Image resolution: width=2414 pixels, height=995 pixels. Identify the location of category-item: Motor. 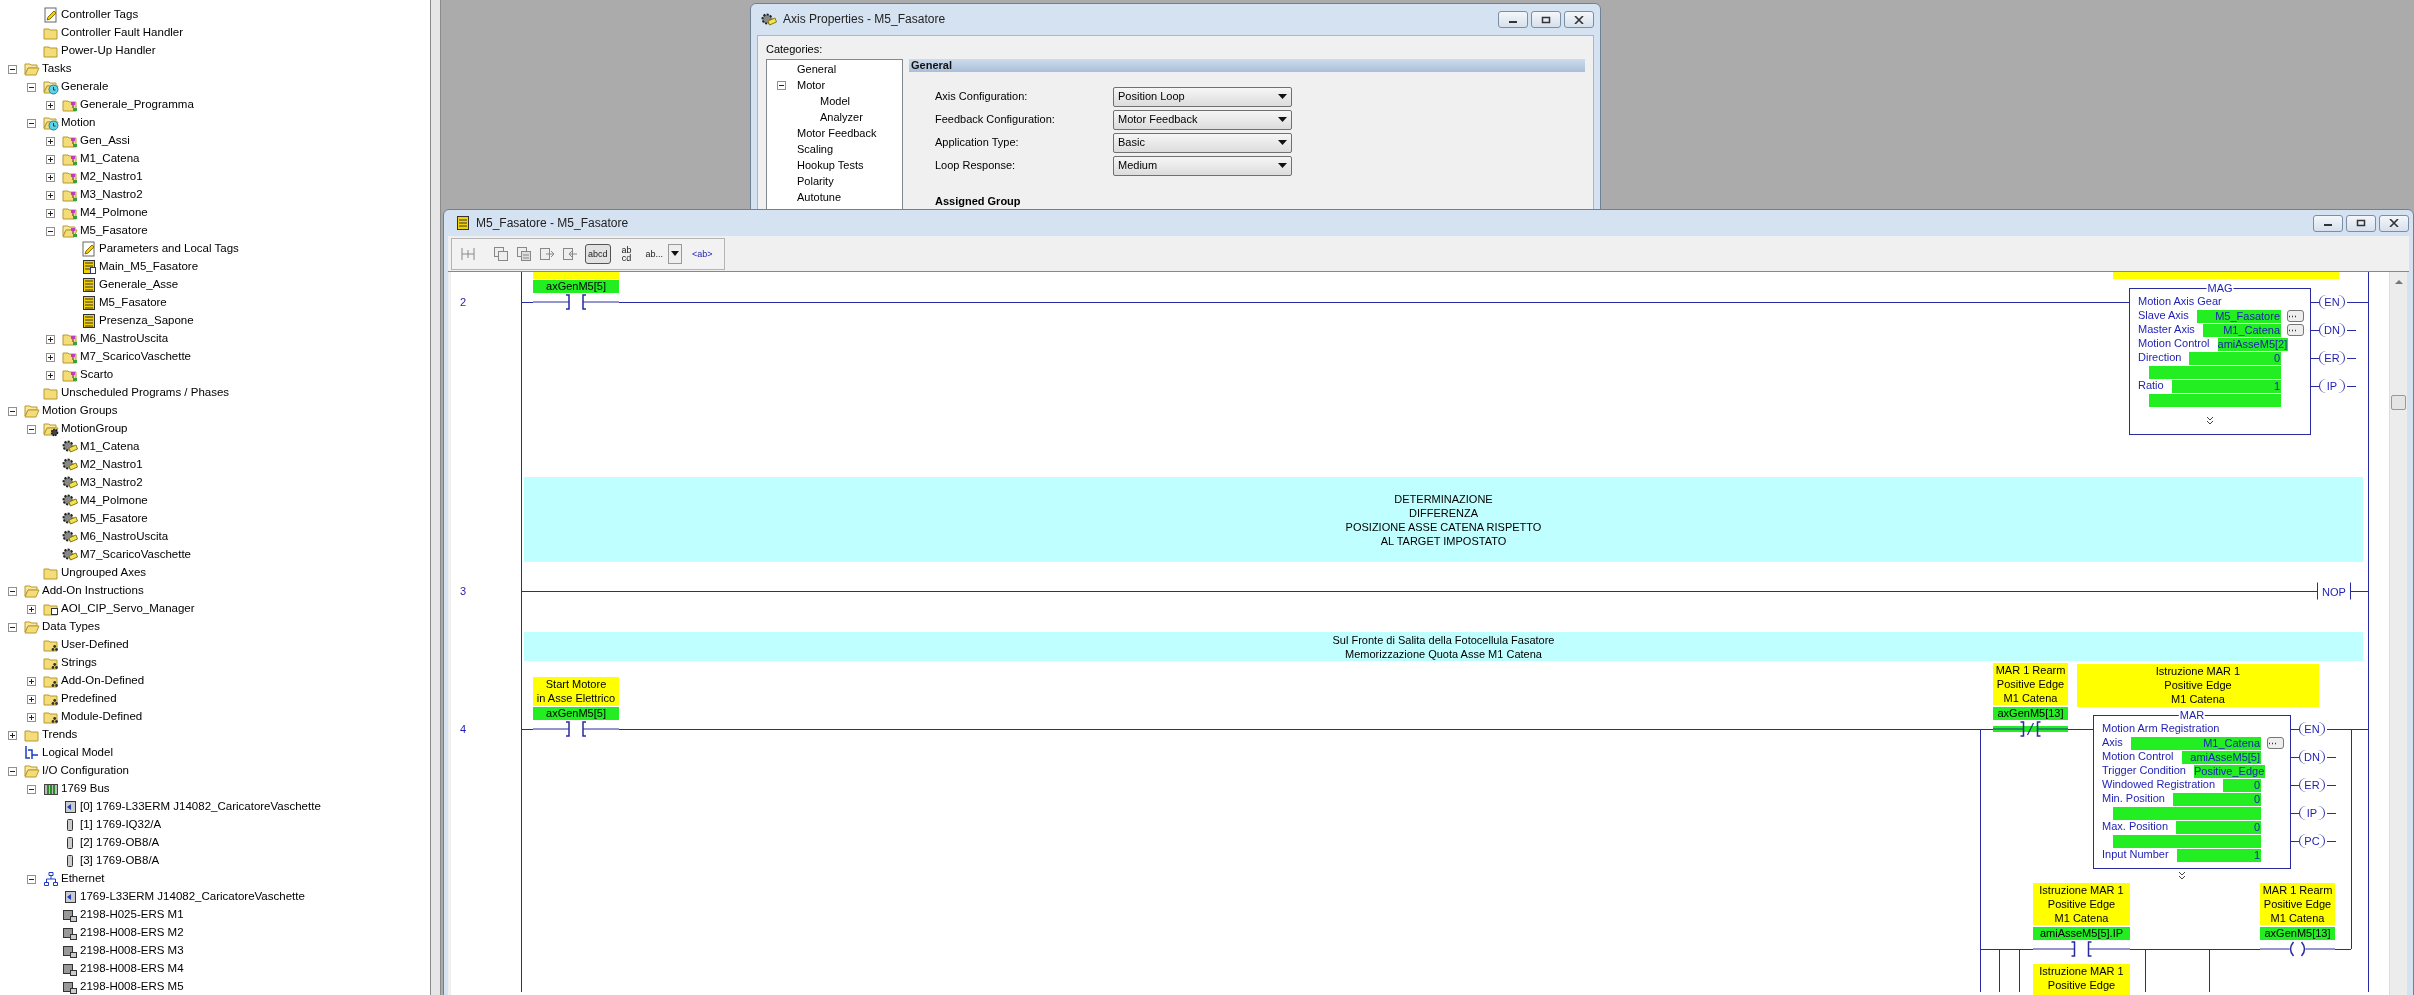
(811, 85).